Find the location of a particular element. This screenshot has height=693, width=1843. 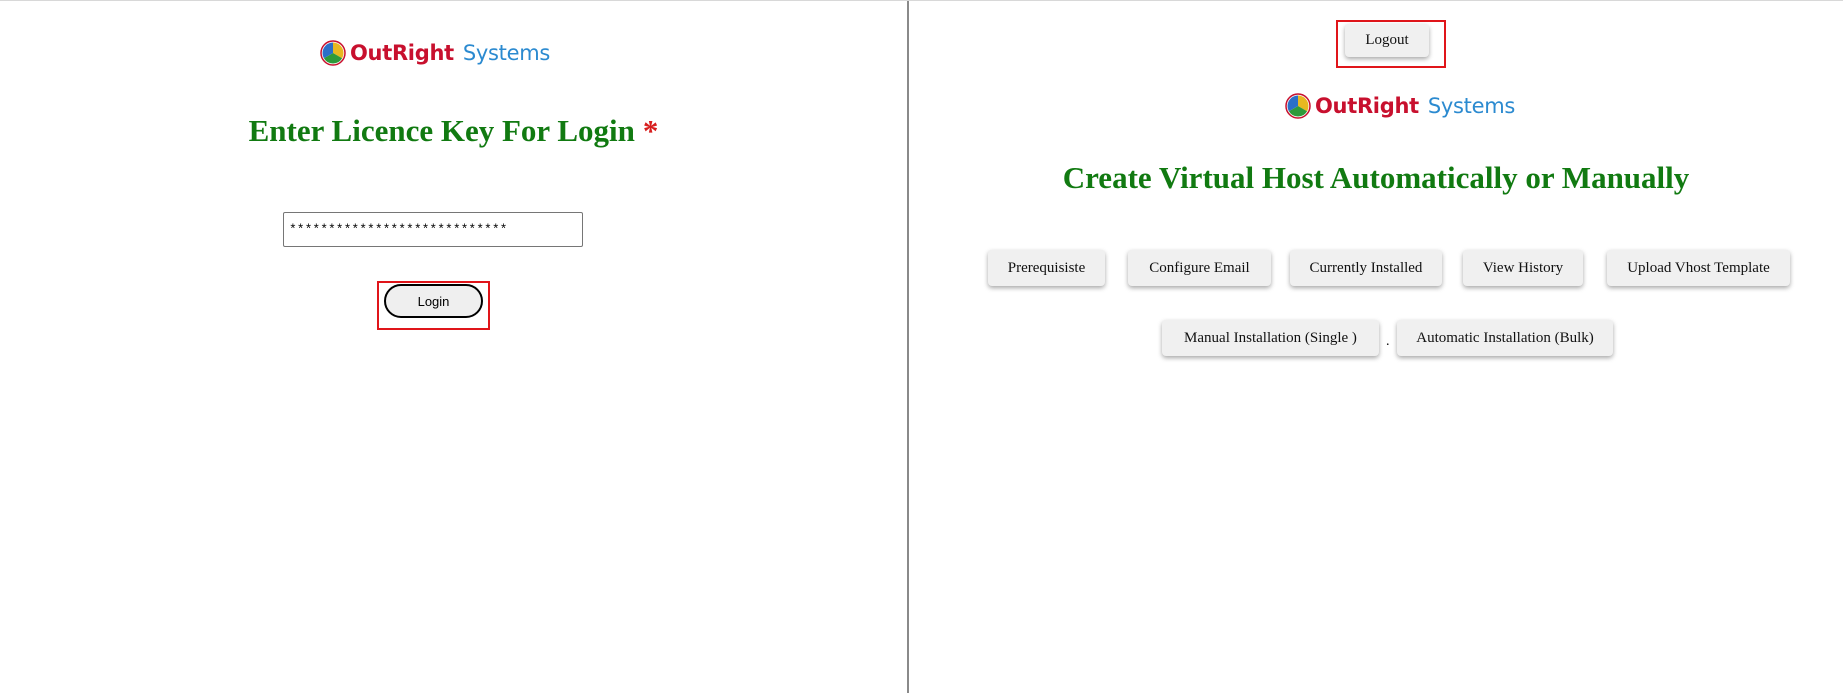

prerequisite-button: Prerequisiste is located at coordinates (1046, 268).